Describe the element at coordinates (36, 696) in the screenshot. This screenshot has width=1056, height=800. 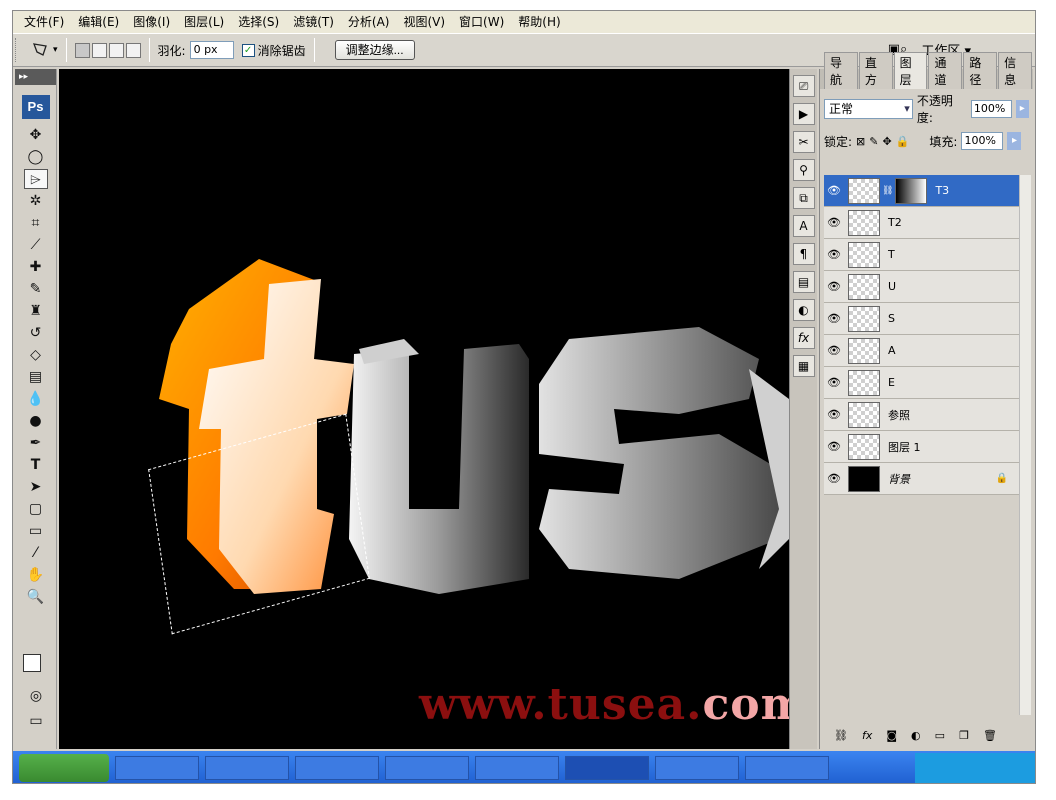
I see `quick-mask-icon: ◎` at that location.